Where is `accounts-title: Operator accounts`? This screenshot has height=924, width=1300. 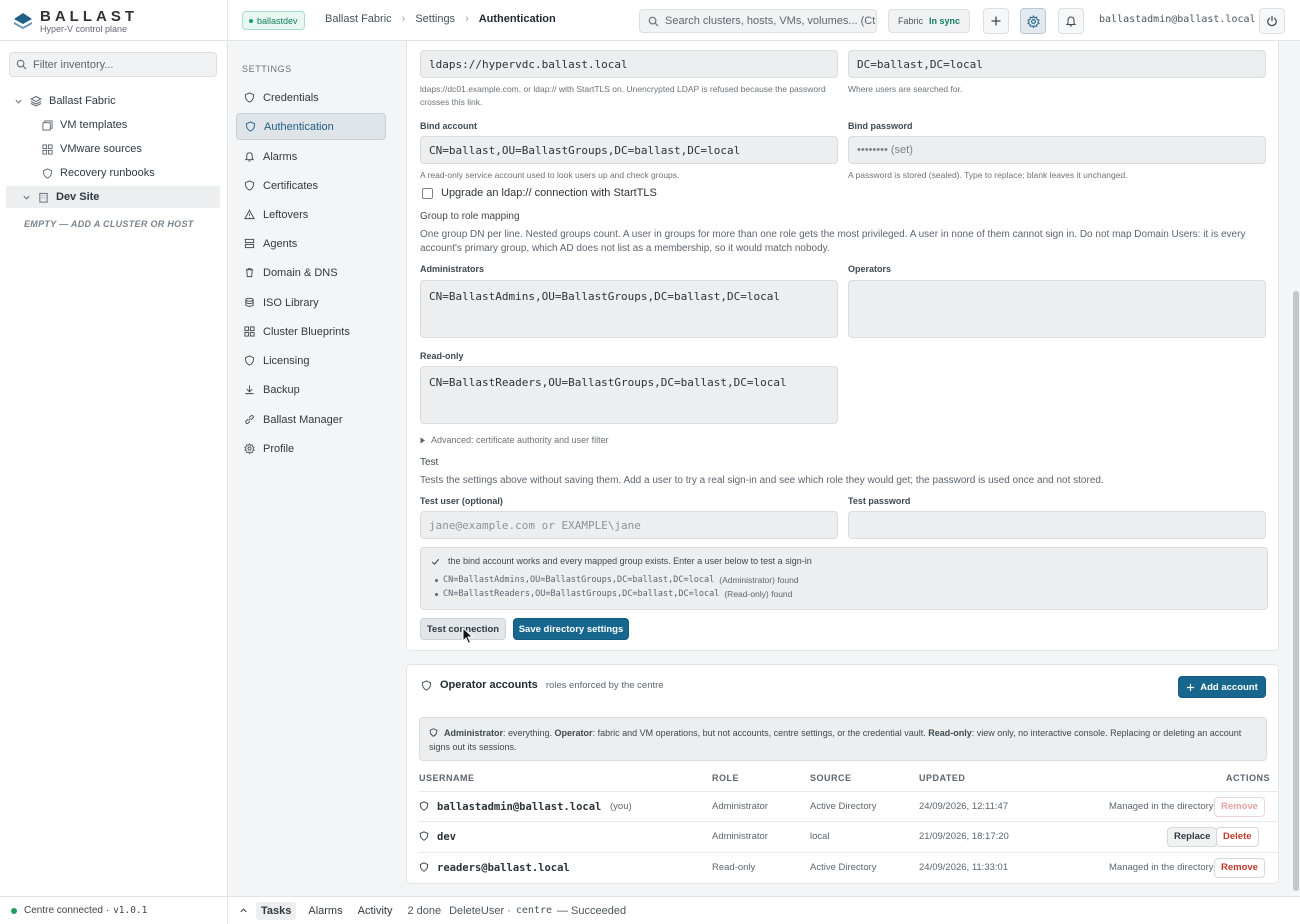
accounts-title: Operator accounts is located at coordinates (489, 685).